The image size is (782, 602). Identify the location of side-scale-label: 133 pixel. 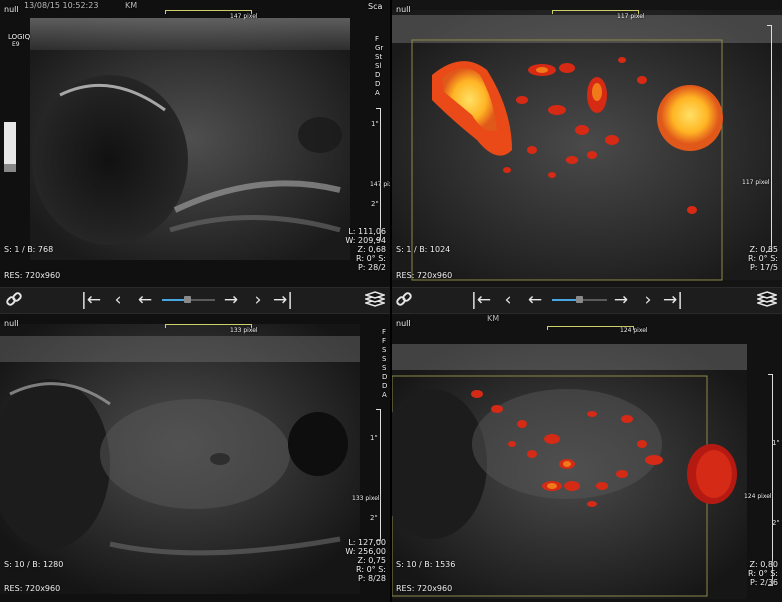
(366, 498).